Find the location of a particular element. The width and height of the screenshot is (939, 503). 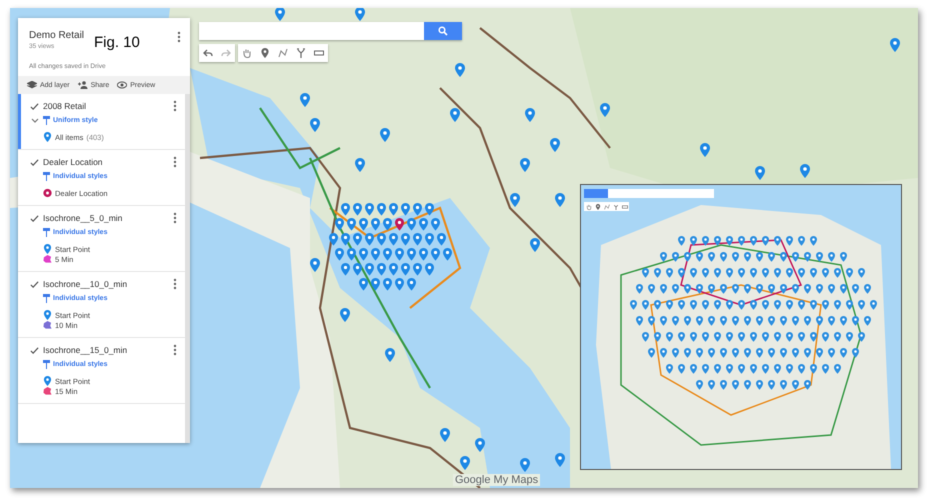

checkbox is located at coordinates (34, 350).